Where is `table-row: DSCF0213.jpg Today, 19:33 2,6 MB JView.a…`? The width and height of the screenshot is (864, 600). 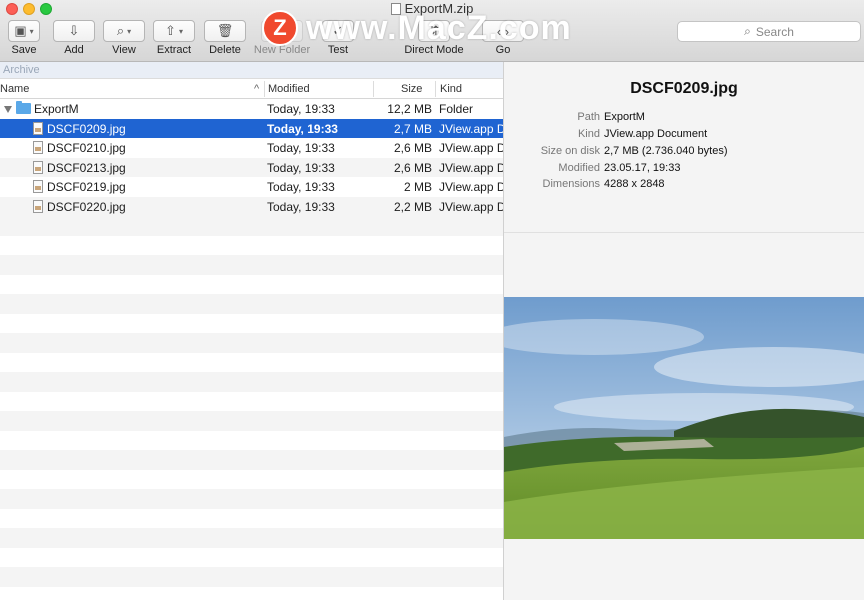
table-row: DSCF0213.jpg Today, 19:33 2,6 MB JView.a… is located at coordinates (251, 167).